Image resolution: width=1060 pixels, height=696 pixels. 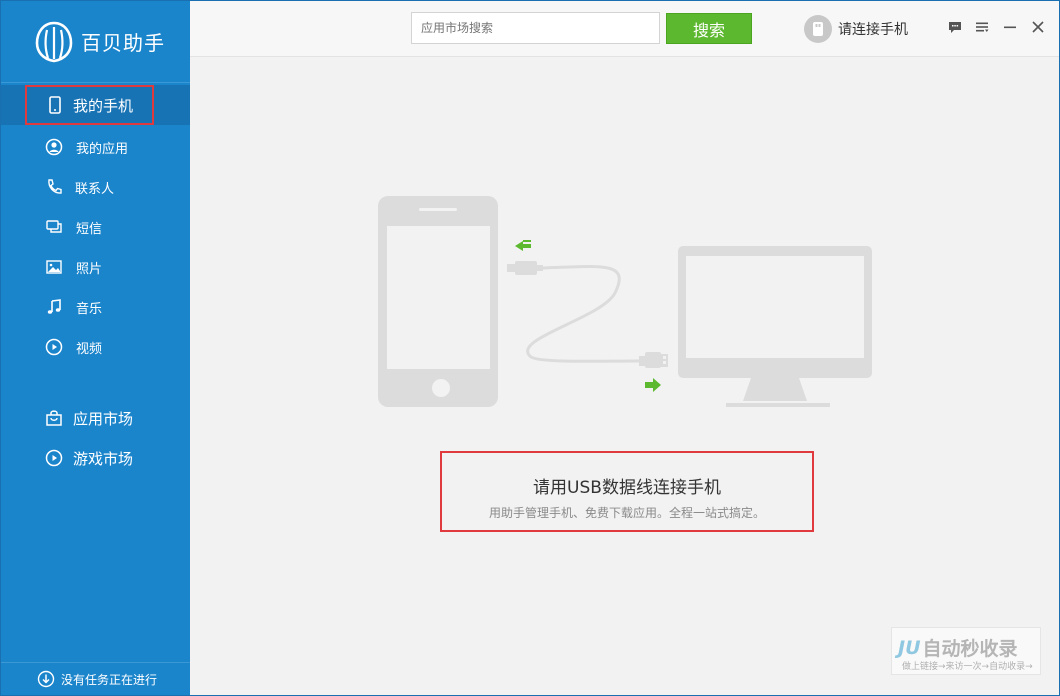 I want to click on sidebar-item-sms: 短信, so click(x=95, y=227).